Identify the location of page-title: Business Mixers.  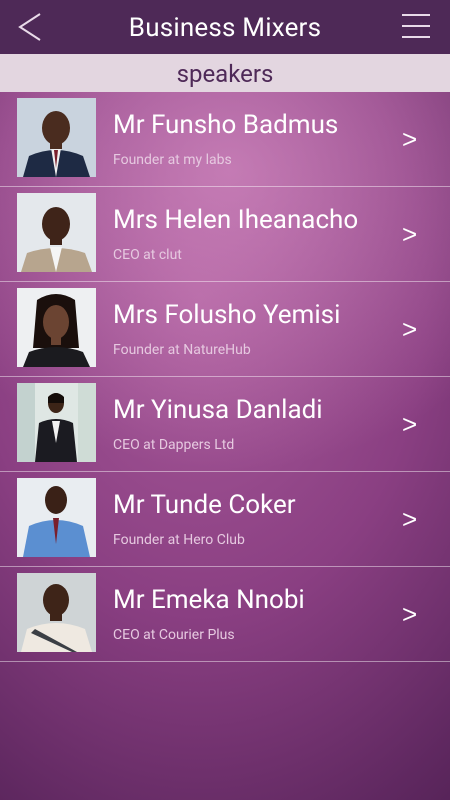
(225, 28).